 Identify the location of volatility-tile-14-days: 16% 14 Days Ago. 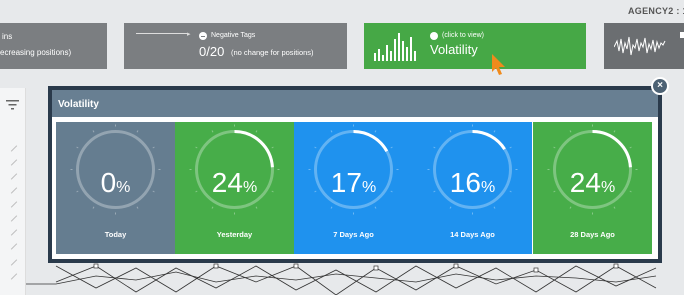
(472, 188).